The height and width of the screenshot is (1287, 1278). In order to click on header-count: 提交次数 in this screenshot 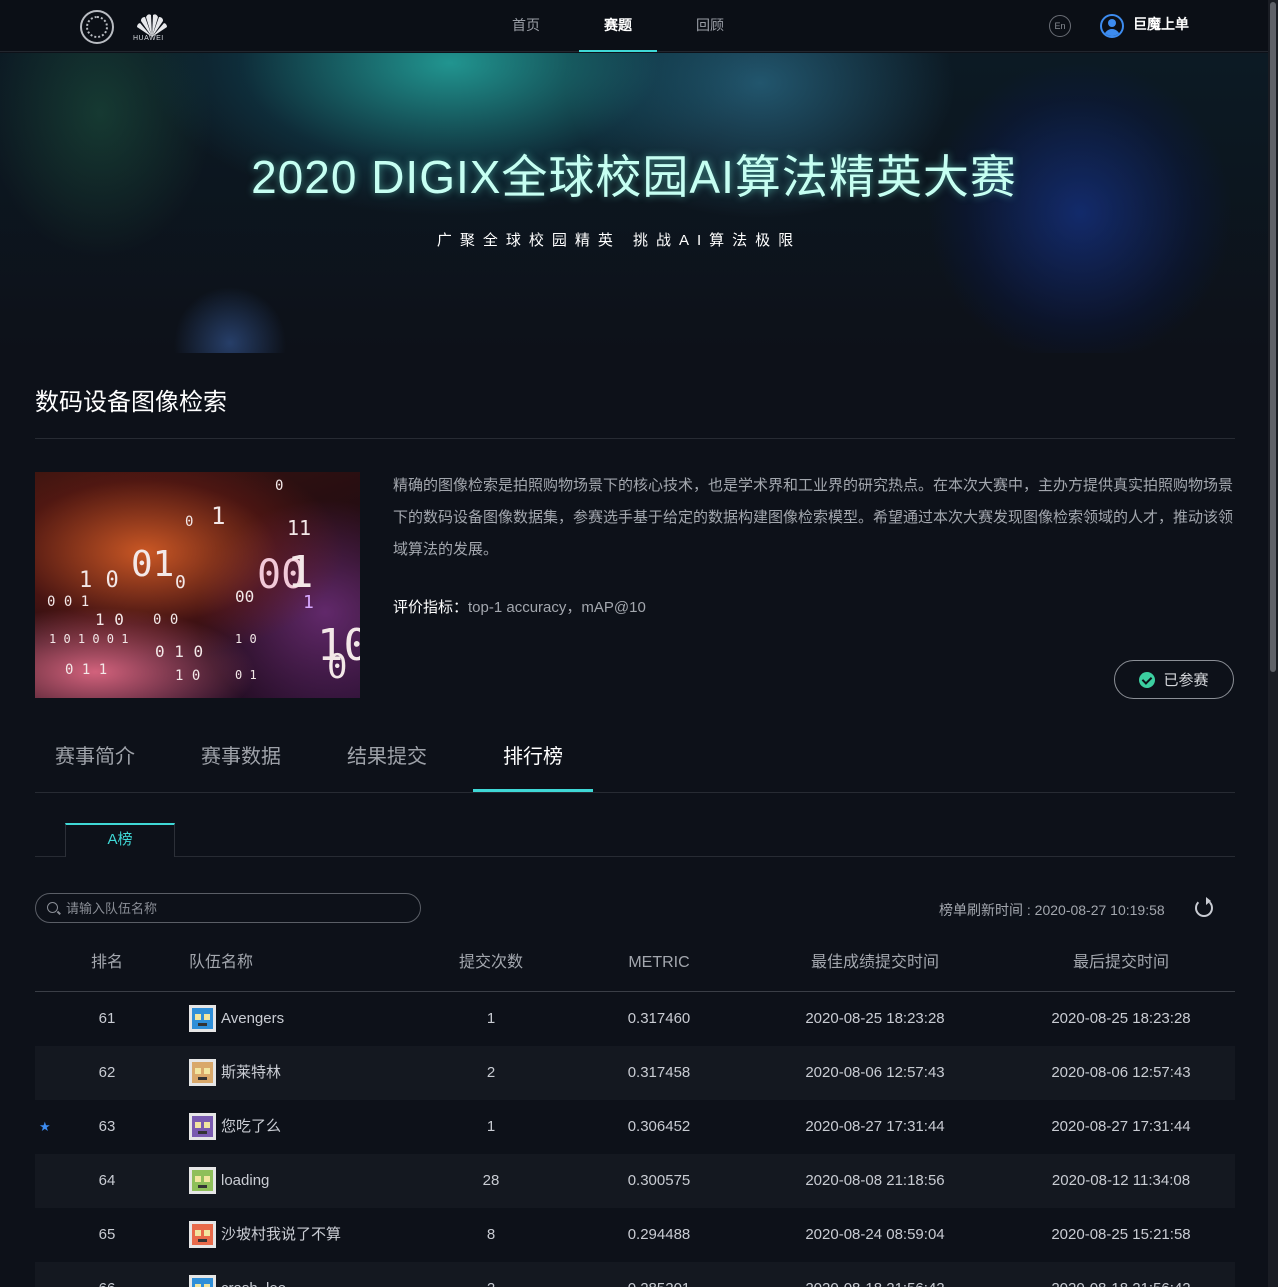, I will do `click(490, 962)`.